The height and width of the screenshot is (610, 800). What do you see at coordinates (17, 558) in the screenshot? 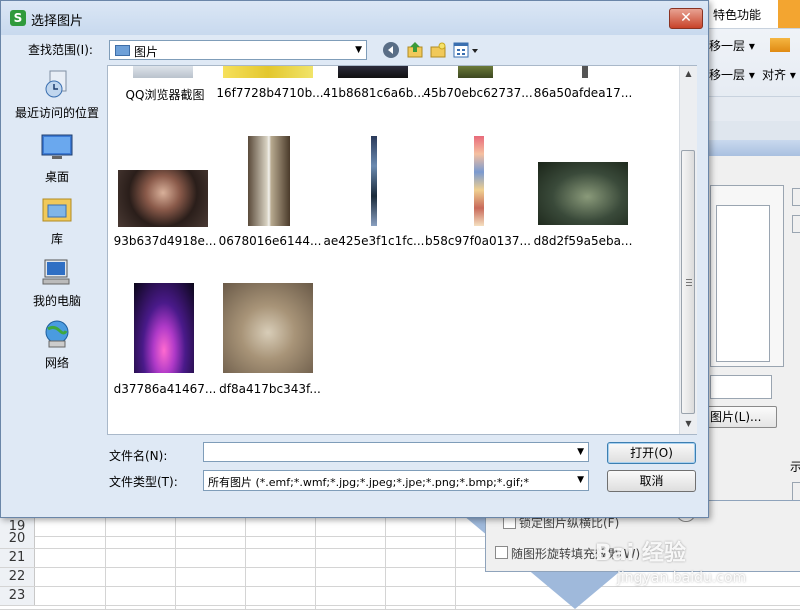
I see `row-number: 21` at bounding box center [17, 558].